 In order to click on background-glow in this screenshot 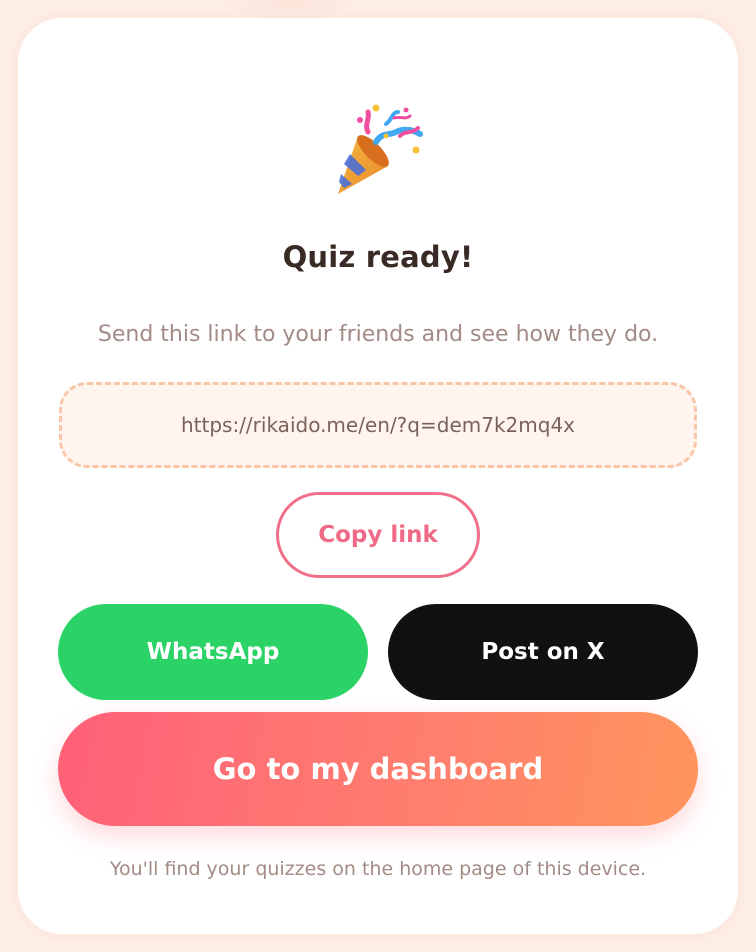, I will do `click(290, 5)`.